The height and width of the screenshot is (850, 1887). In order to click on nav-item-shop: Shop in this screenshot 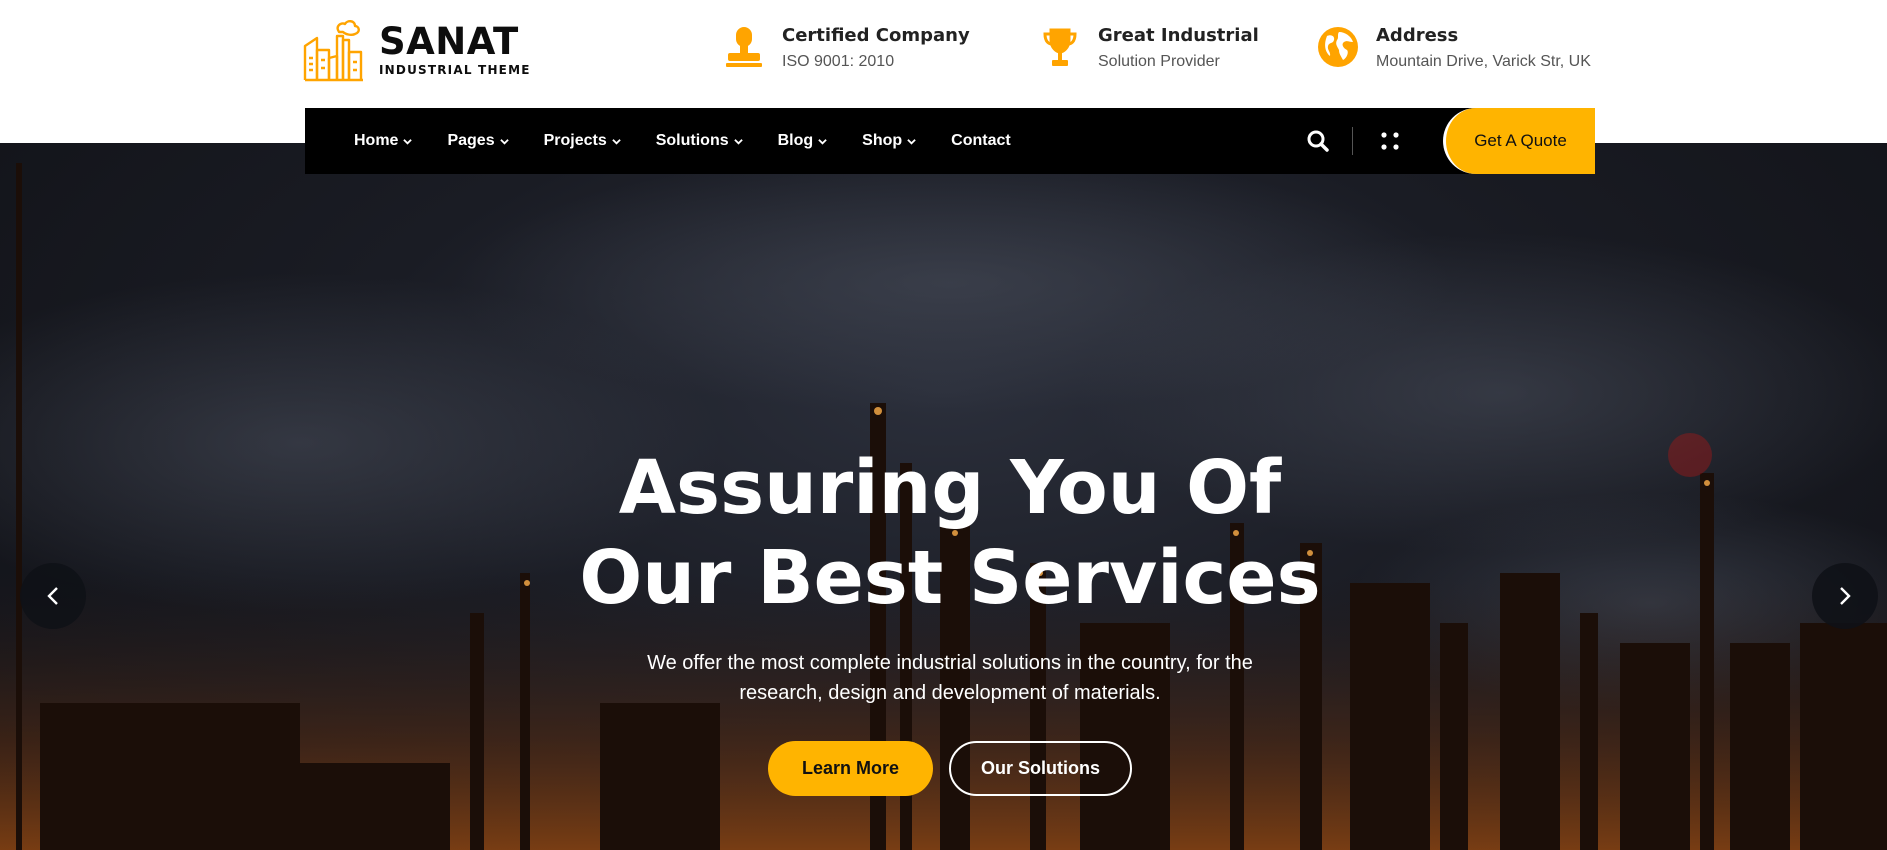, I will do `click(889, 141)`.